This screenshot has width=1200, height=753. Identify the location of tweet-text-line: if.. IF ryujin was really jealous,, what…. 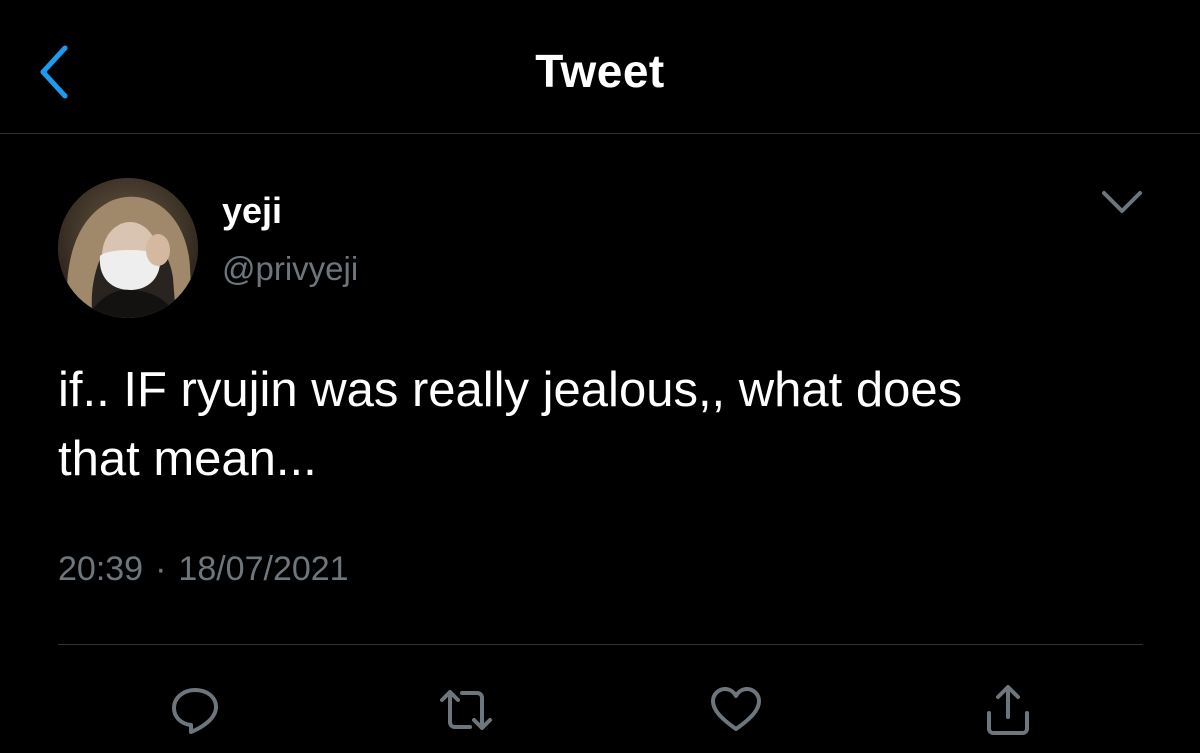
(510, 390).